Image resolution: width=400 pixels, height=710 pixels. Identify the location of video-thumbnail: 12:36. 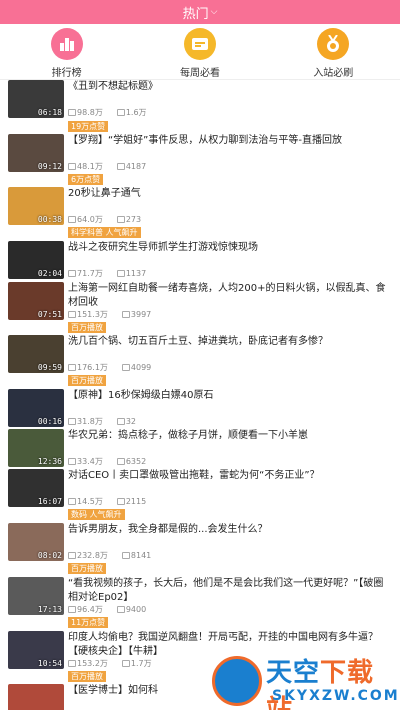
(36, 448).